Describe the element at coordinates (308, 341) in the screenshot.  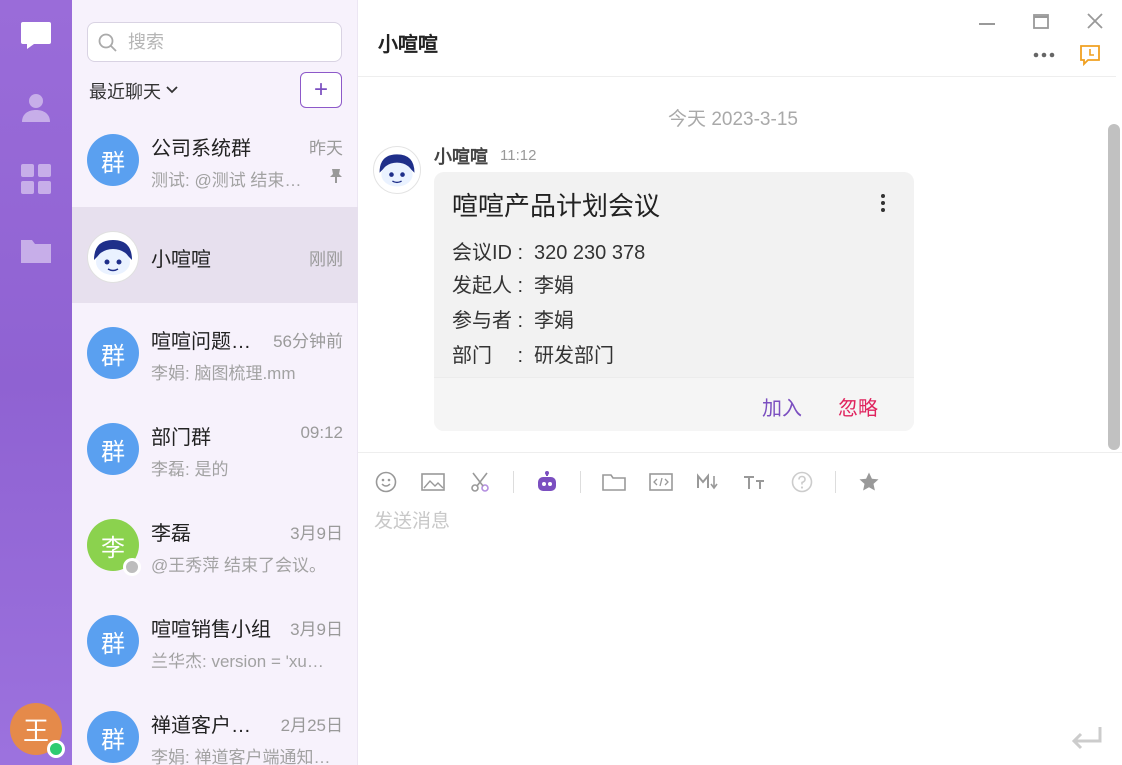
I see `conversation-time: 56分钟前` at that location.